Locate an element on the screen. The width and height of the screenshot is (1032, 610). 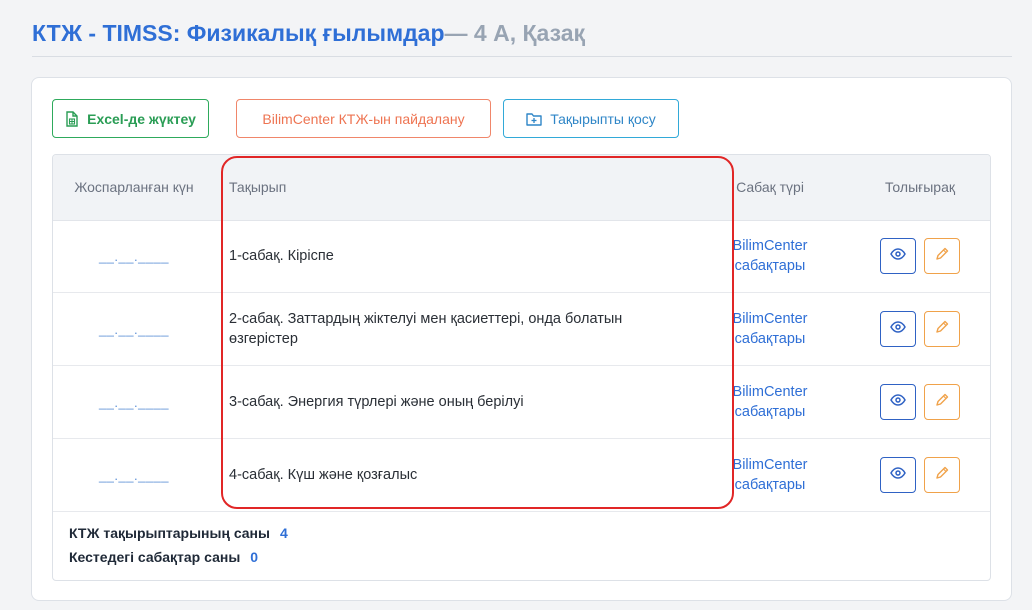
lessons-count-summary: Кестедегі сабақтар саны 0 is located at coordinates (163, 557).